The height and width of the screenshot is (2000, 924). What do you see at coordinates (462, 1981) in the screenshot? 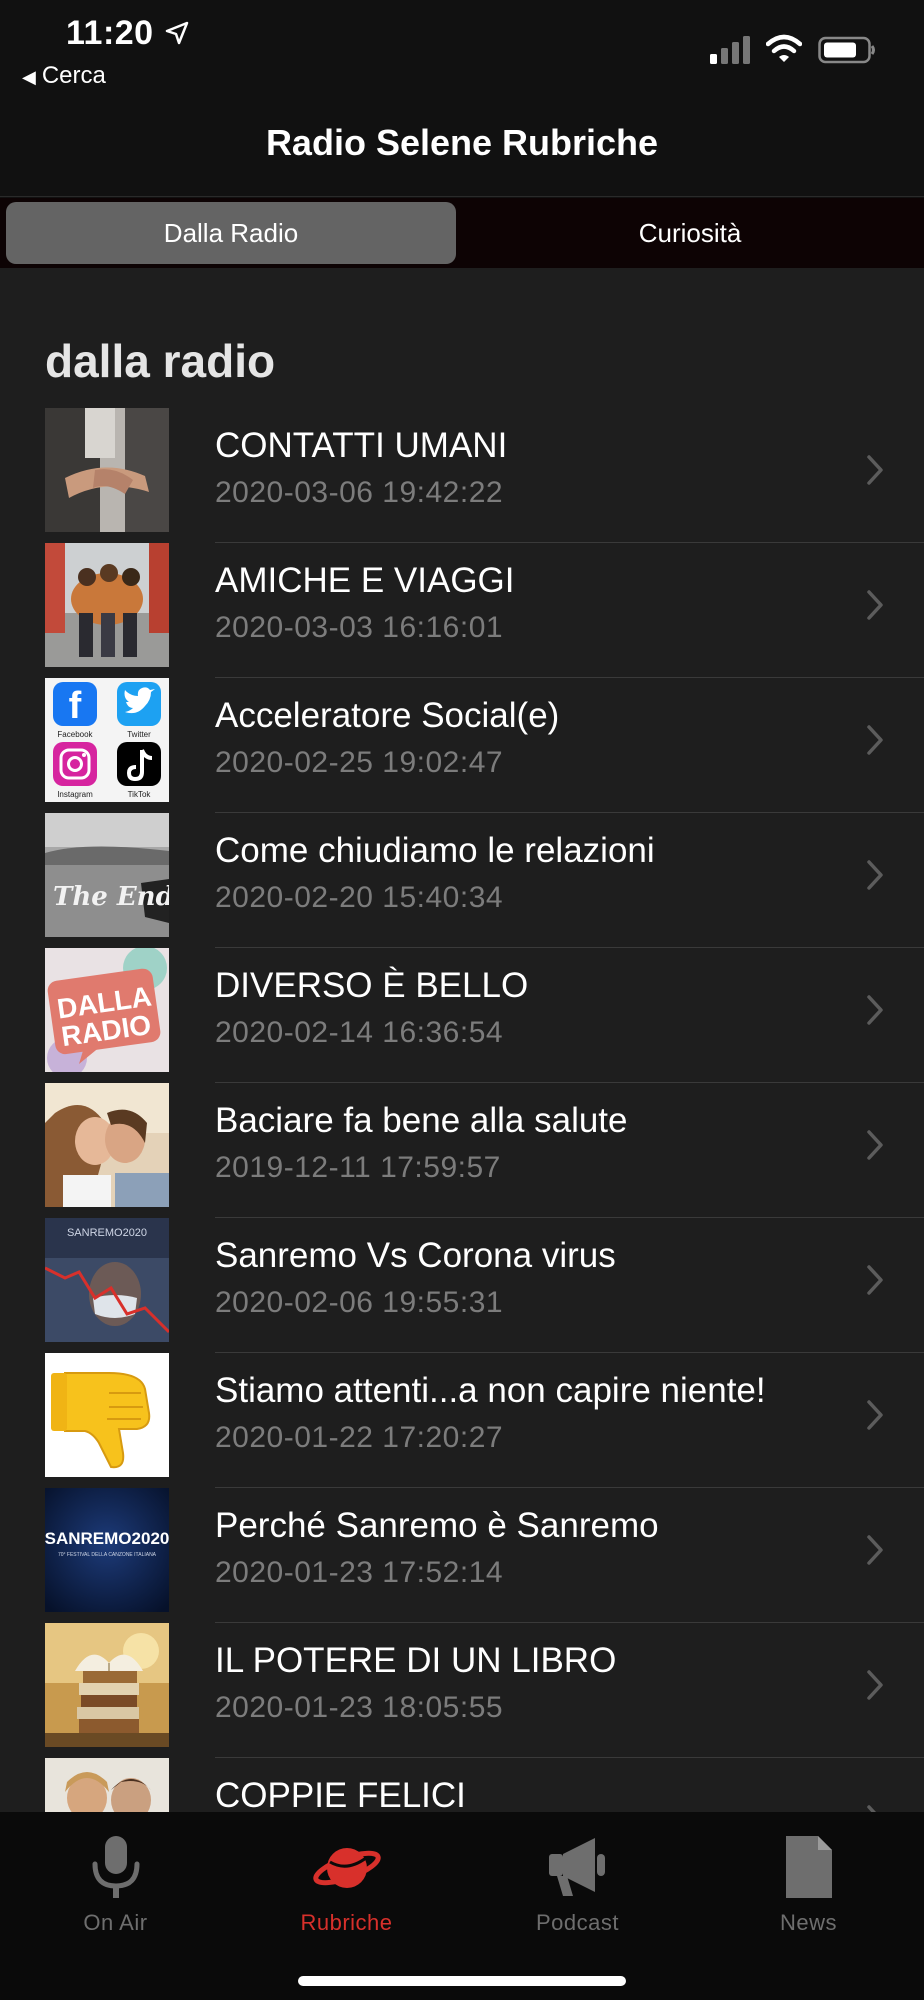
I see `home-indicator` at bounding box center [462, 1981].